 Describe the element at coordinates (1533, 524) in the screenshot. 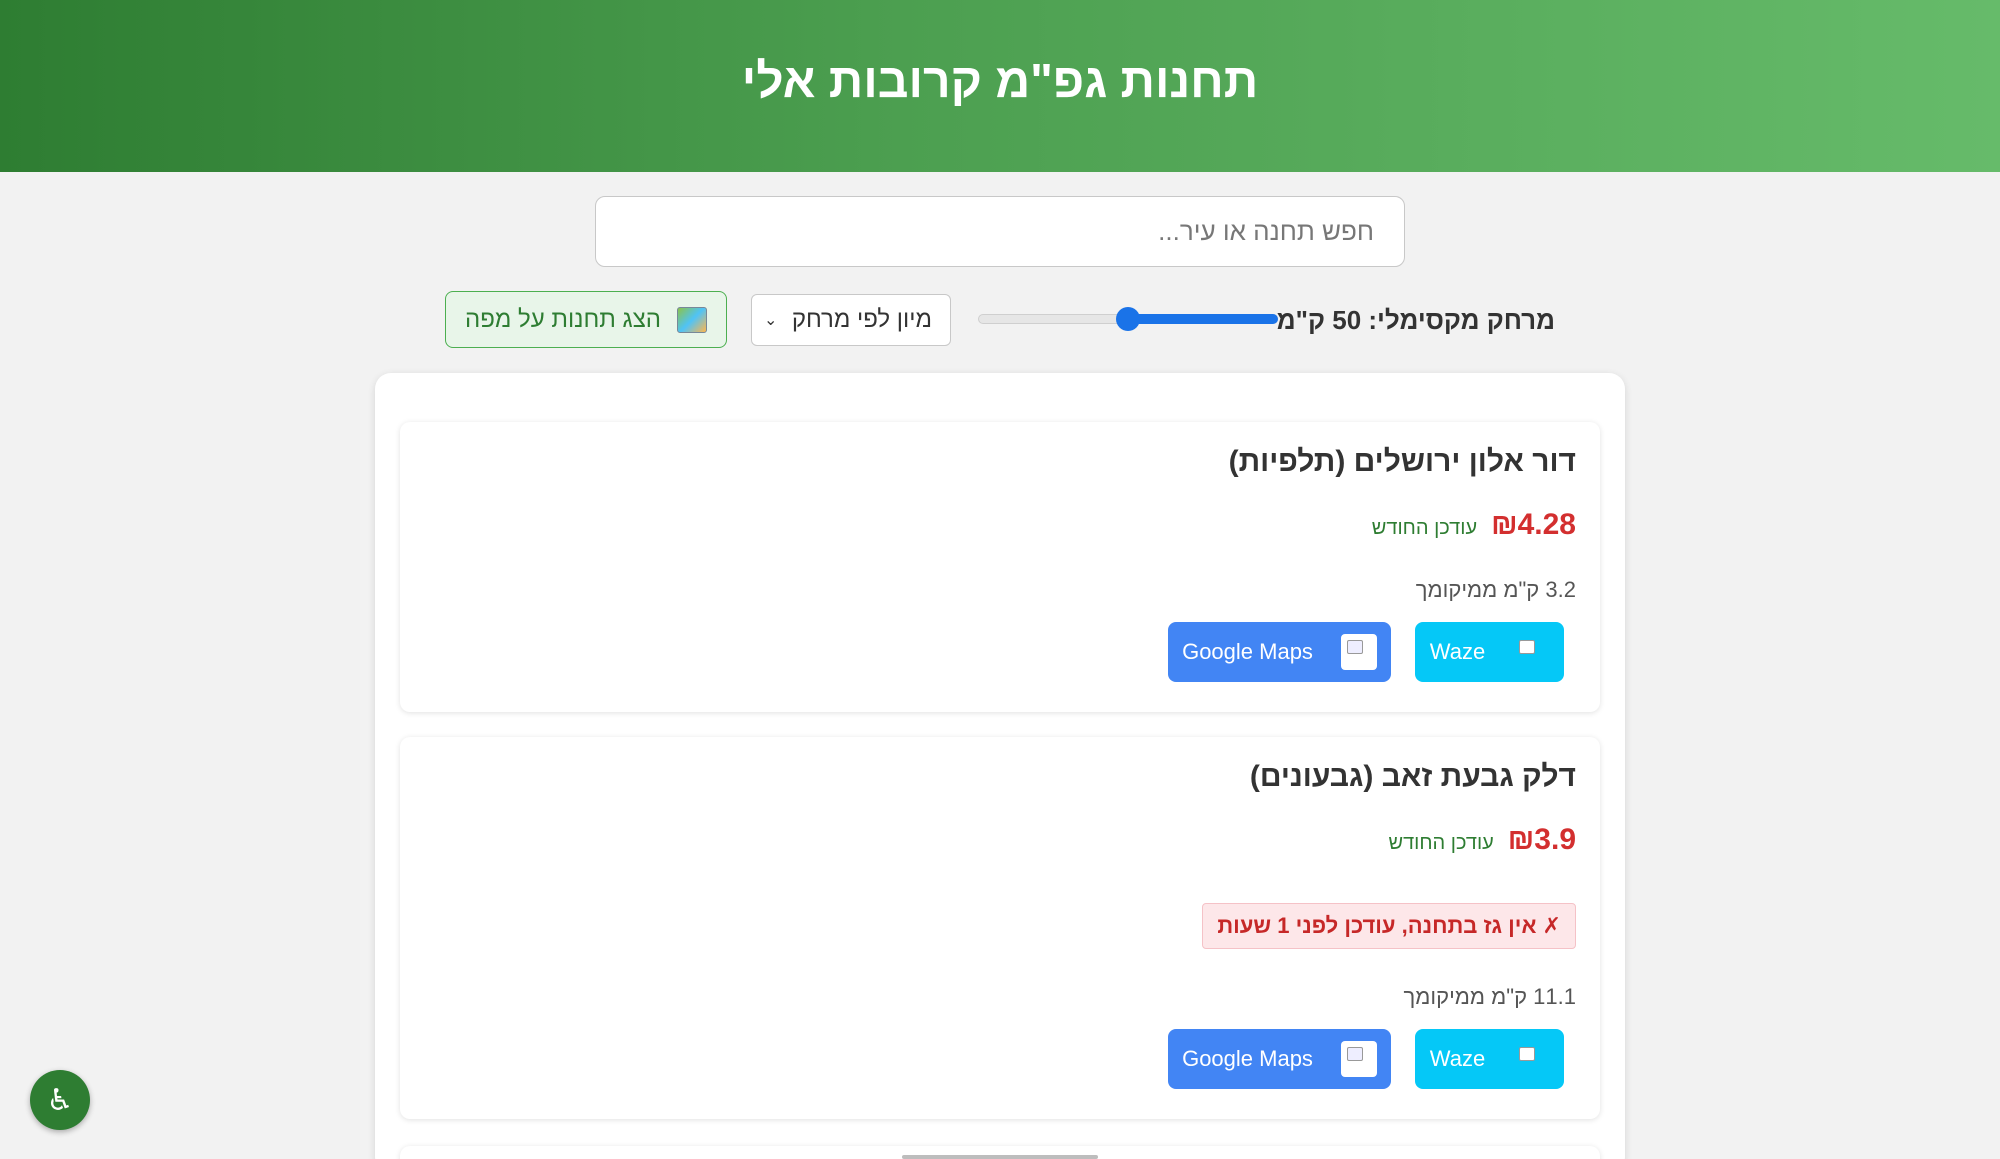

I see `station-price: ₪4.28` at that location.